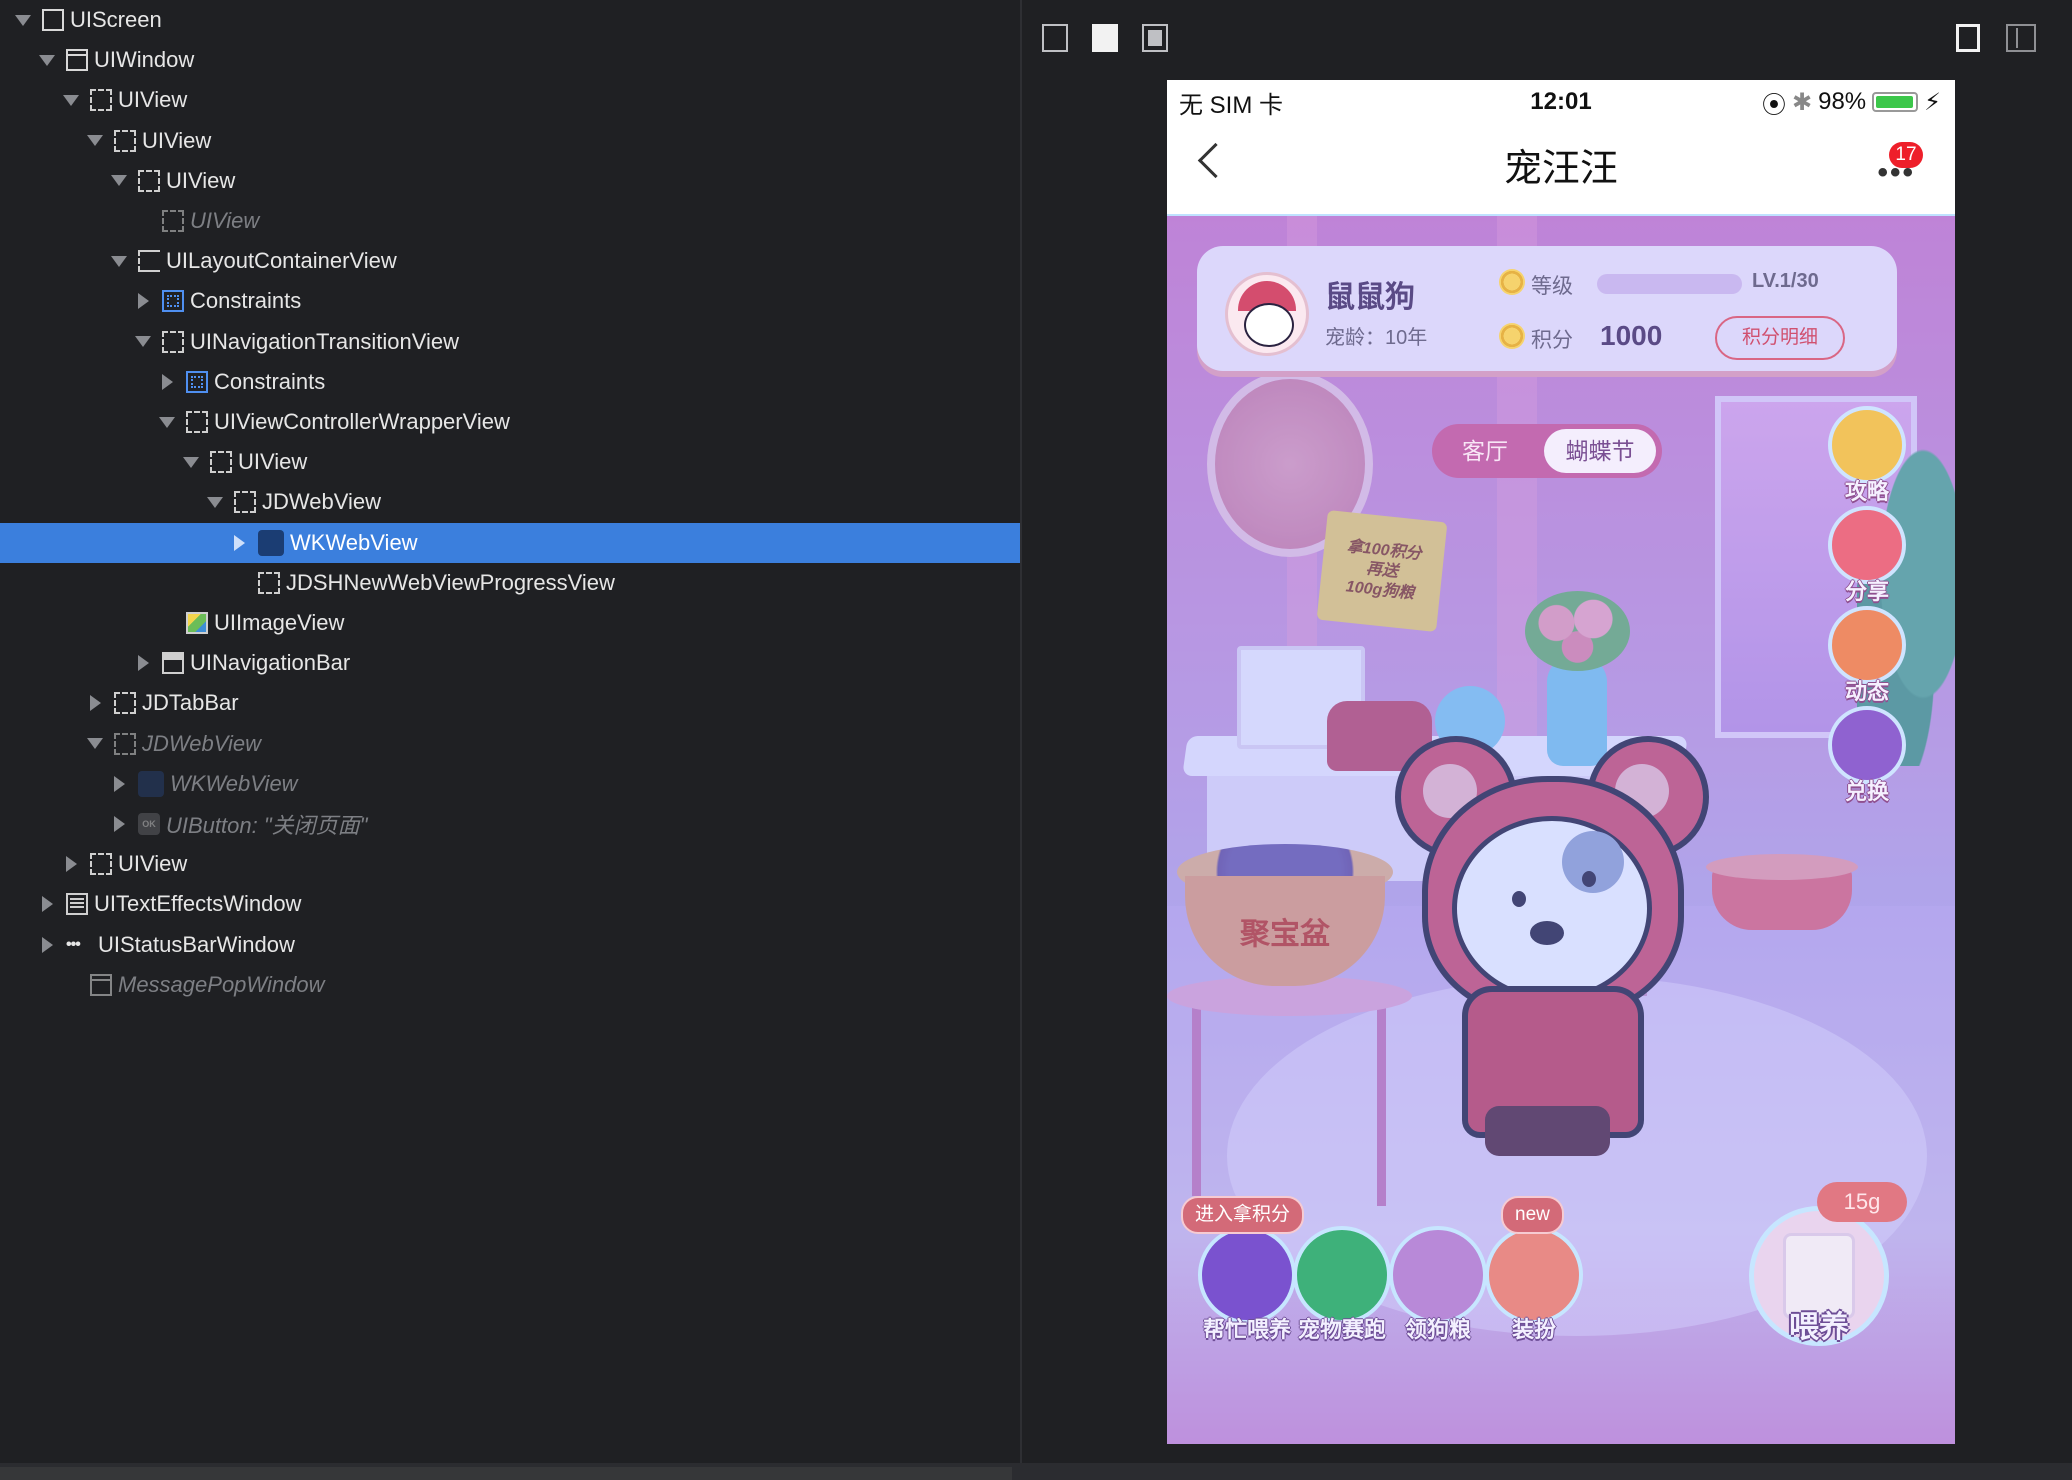 The width and height of the screenshot is (2072, 1480). I want to click on scrollbar-thumb, so click(506, 1473).